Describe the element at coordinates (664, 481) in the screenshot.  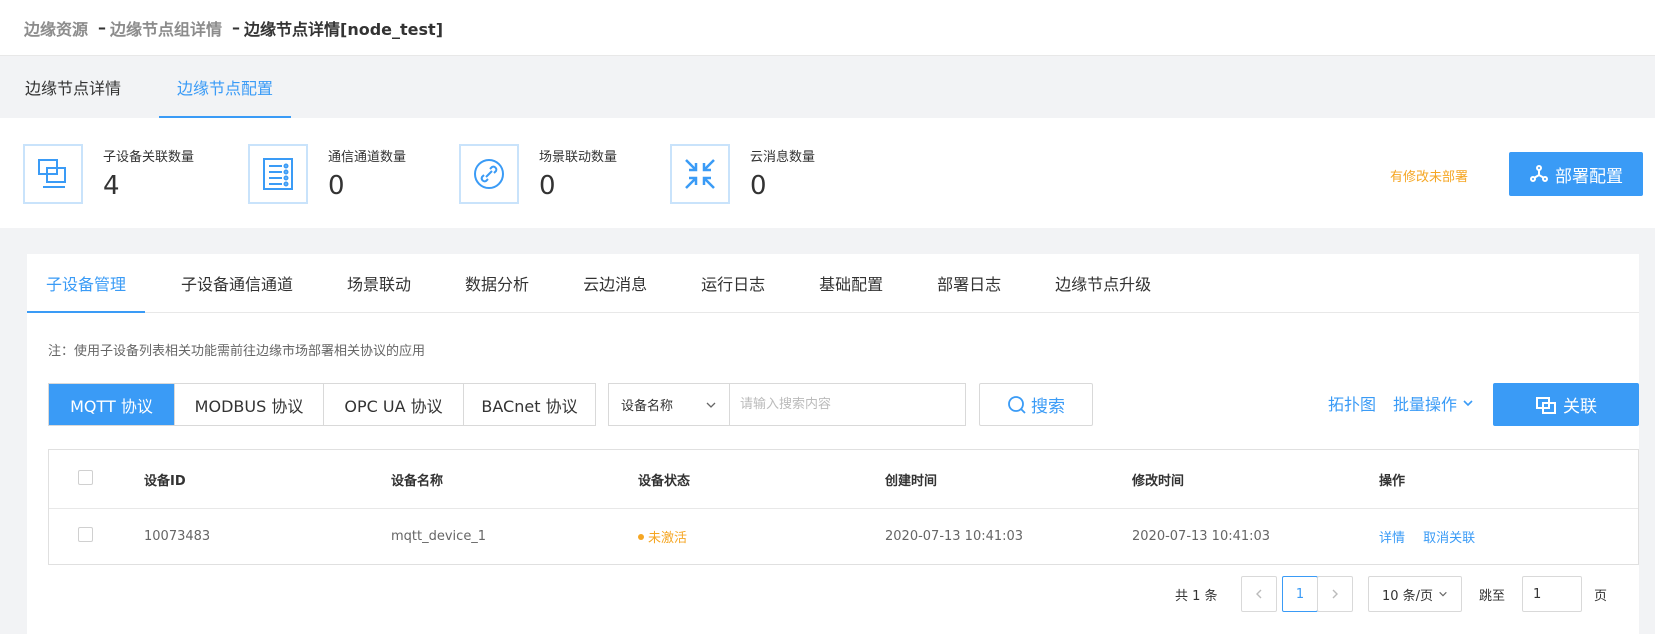
I see `column-header-device-status: 设备状态` at that location.